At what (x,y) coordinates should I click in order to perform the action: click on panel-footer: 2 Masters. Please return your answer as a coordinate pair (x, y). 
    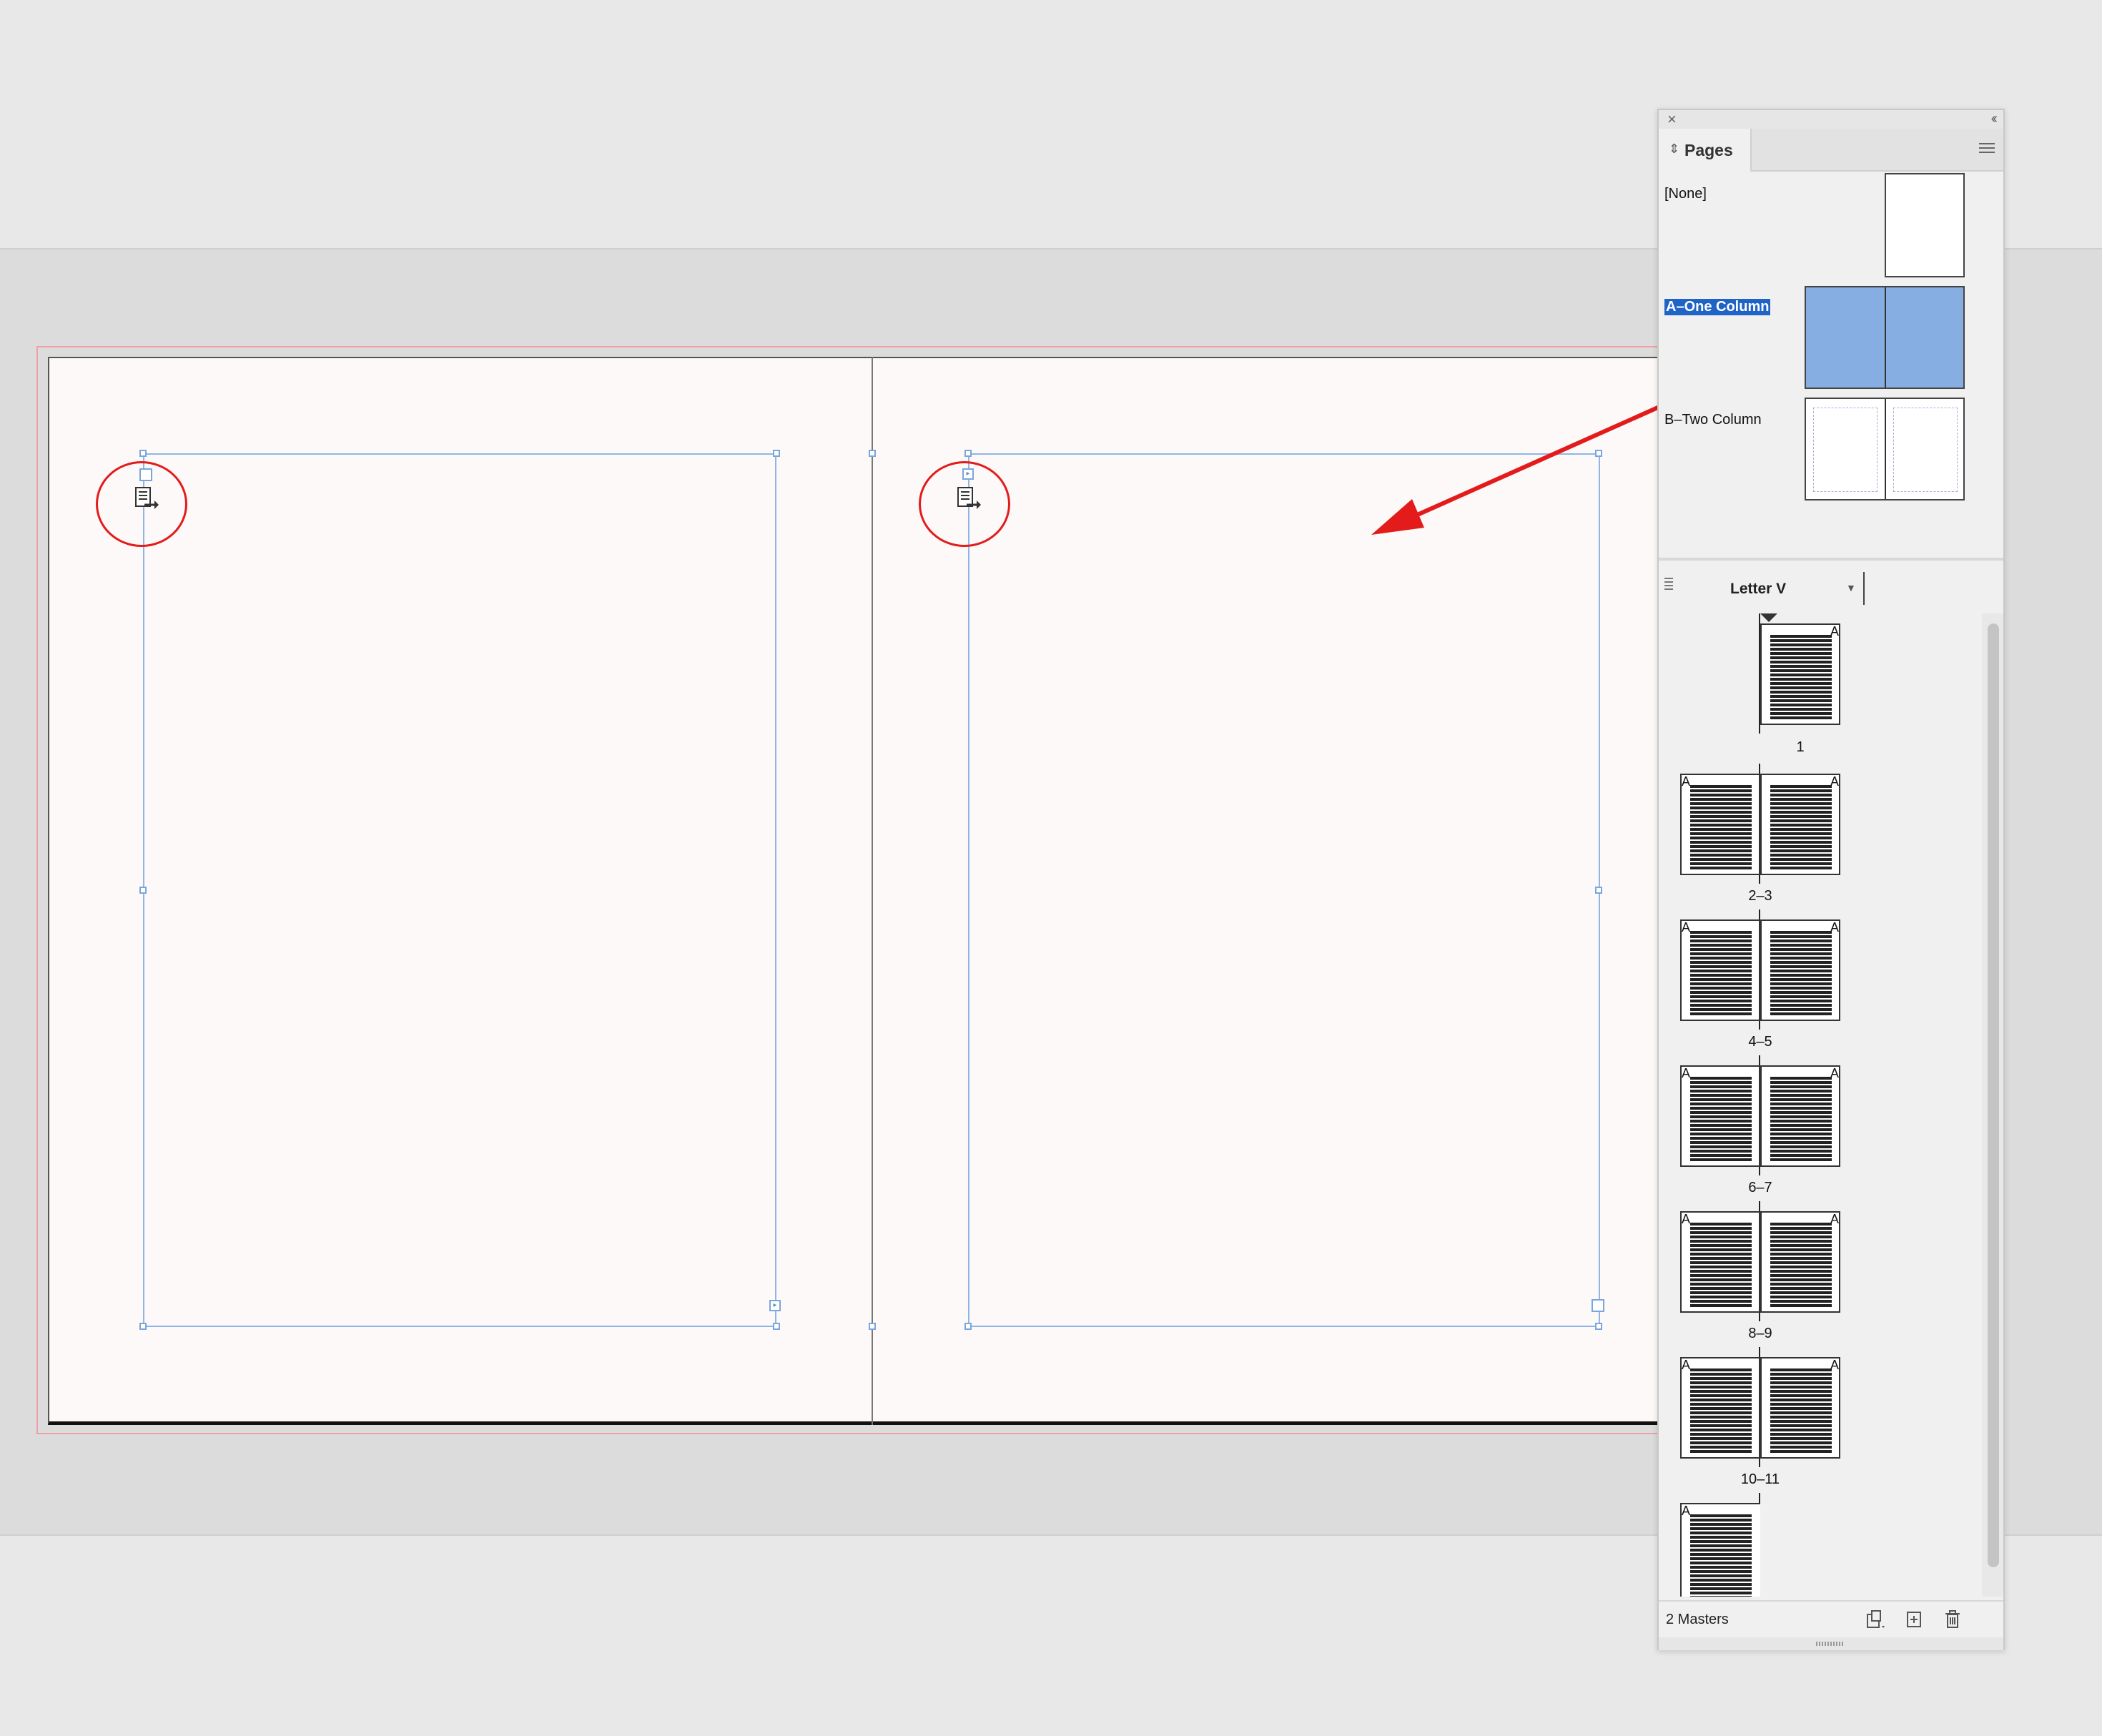
    Looking at the image, I should click on (1831, 1619).